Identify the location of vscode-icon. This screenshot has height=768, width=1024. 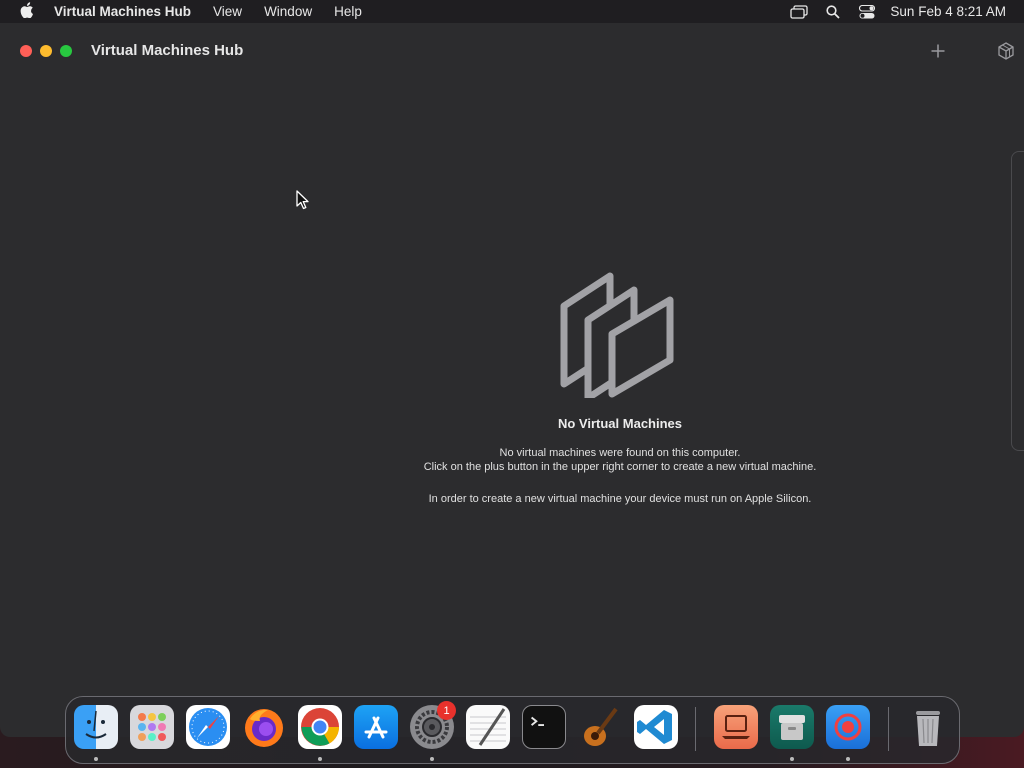
(656, 727).